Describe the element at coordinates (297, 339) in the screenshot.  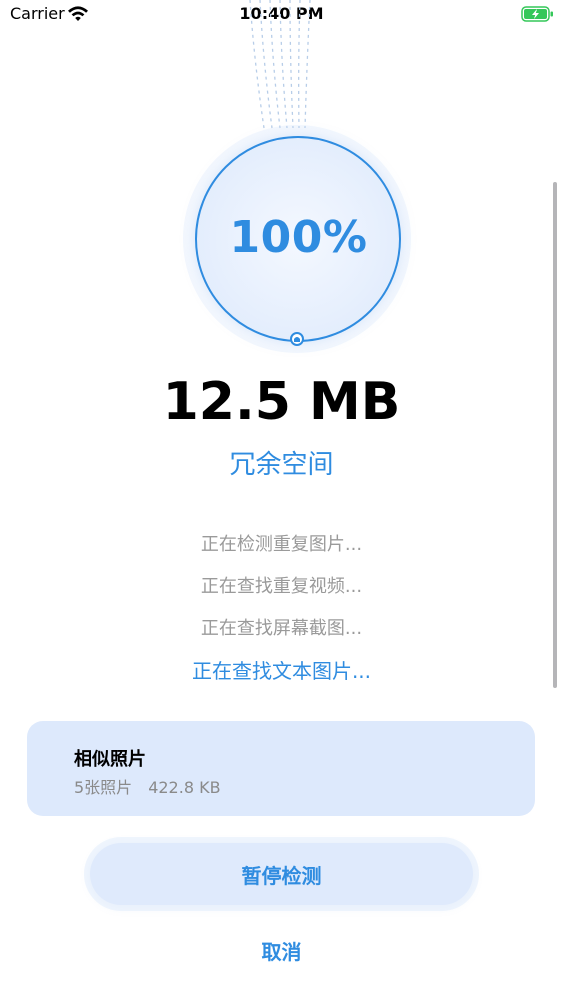
I see `progress-knob-icon` at that location.